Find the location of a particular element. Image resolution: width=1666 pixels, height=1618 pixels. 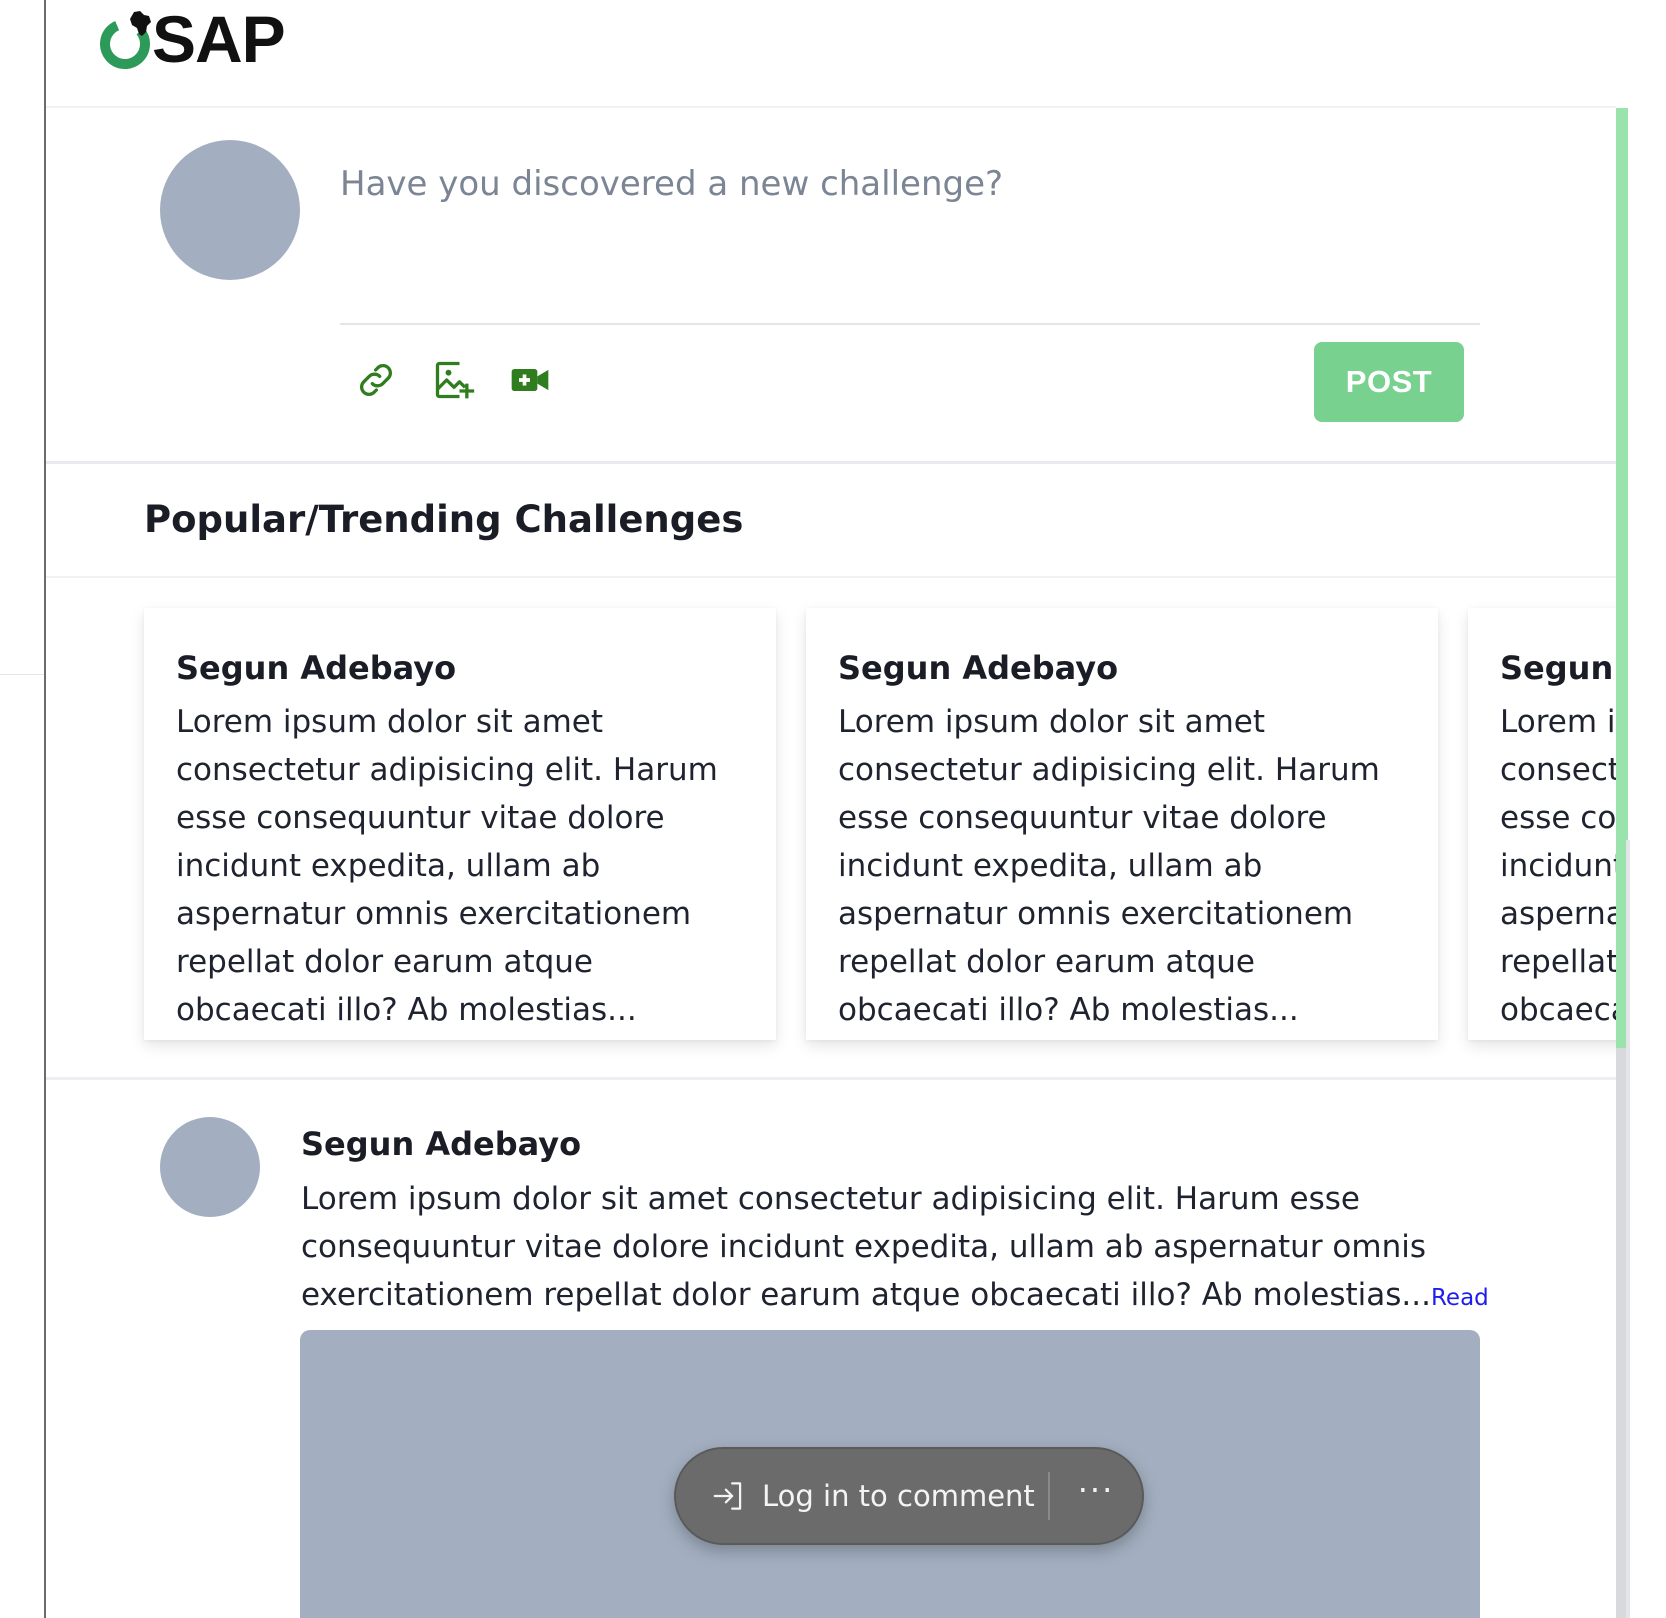

add-image-button is located at coordinates (454, 380).